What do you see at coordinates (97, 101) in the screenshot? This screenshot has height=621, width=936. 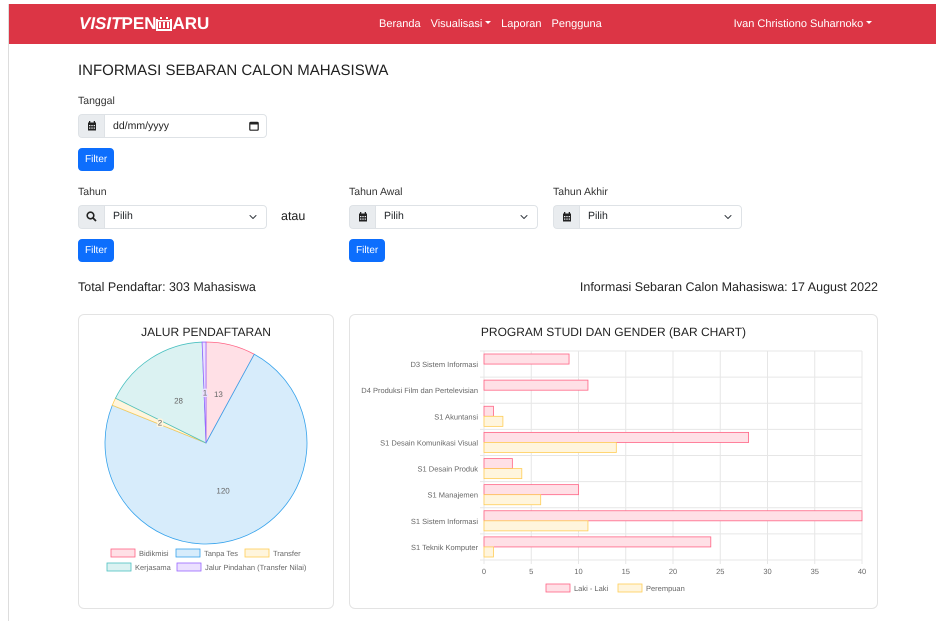 I see `field-label: Tanggal` at bounding box center [97, 101].